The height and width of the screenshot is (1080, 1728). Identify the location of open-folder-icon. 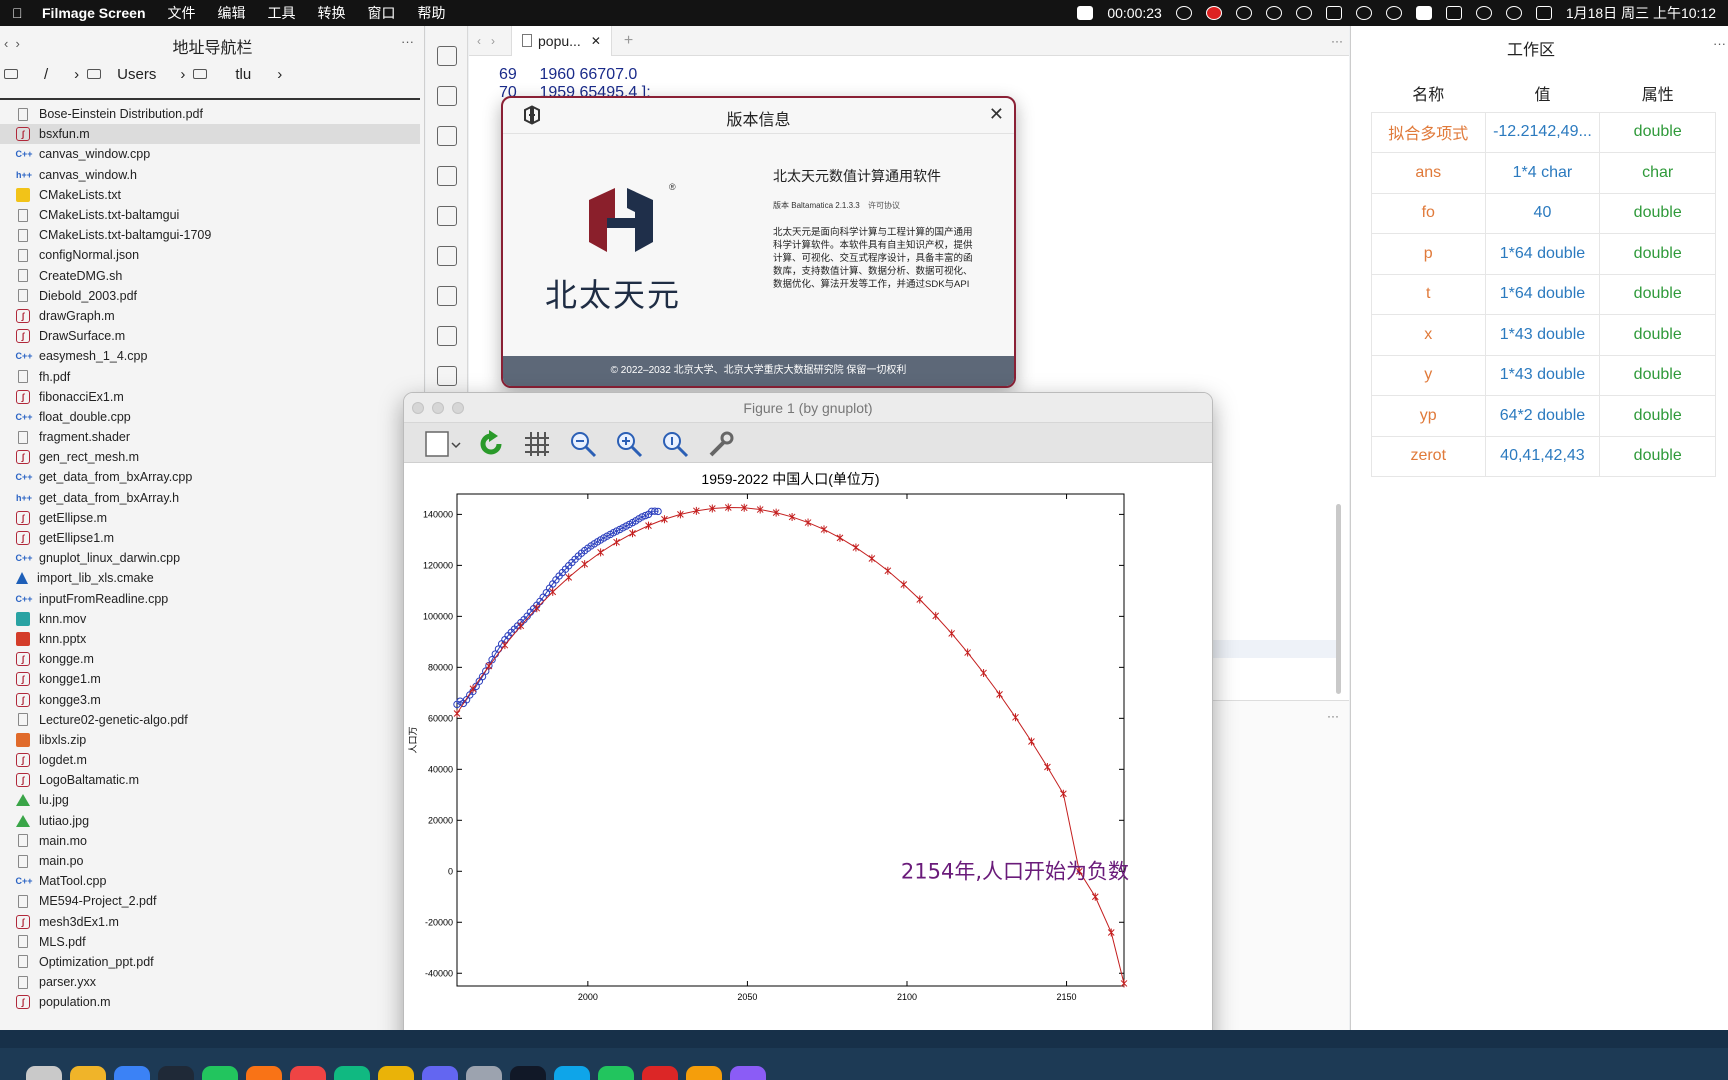
(447, 96).